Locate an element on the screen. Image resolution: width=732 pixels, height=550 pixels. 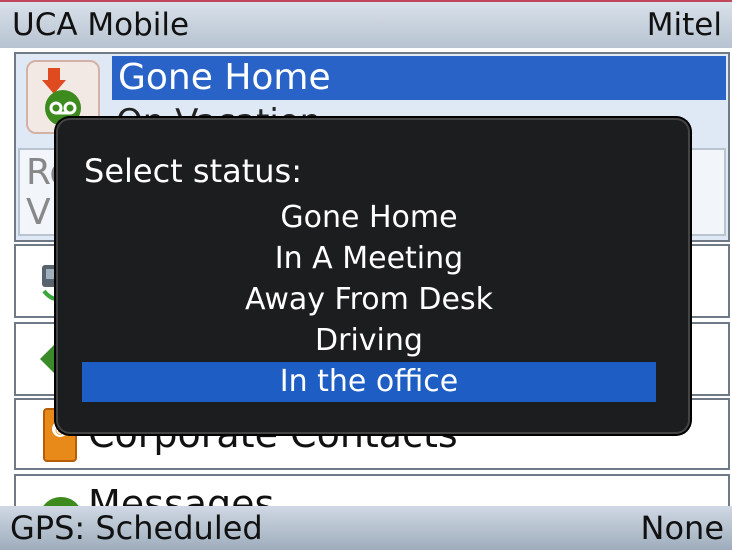
status-option-gone-home: Gone Home is located at coordinates (369, 218).